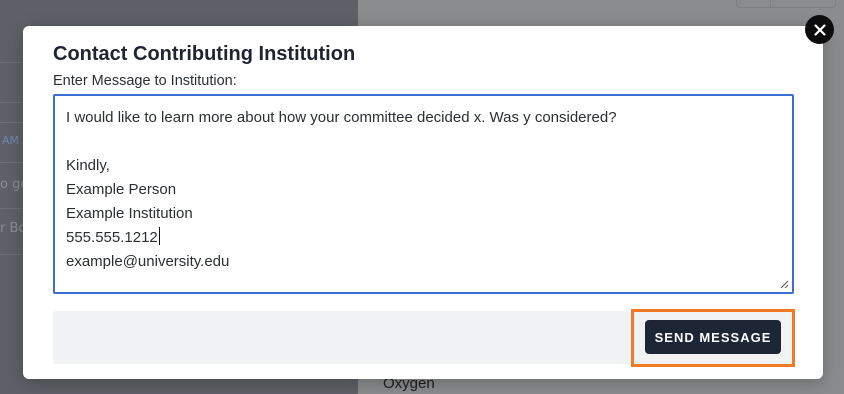 This screenshot has width=844, height=394. What do you see at coordinates (121, 189) in the screenshot?
I see `message-line: Example Person` at bounding box center [121, 189].